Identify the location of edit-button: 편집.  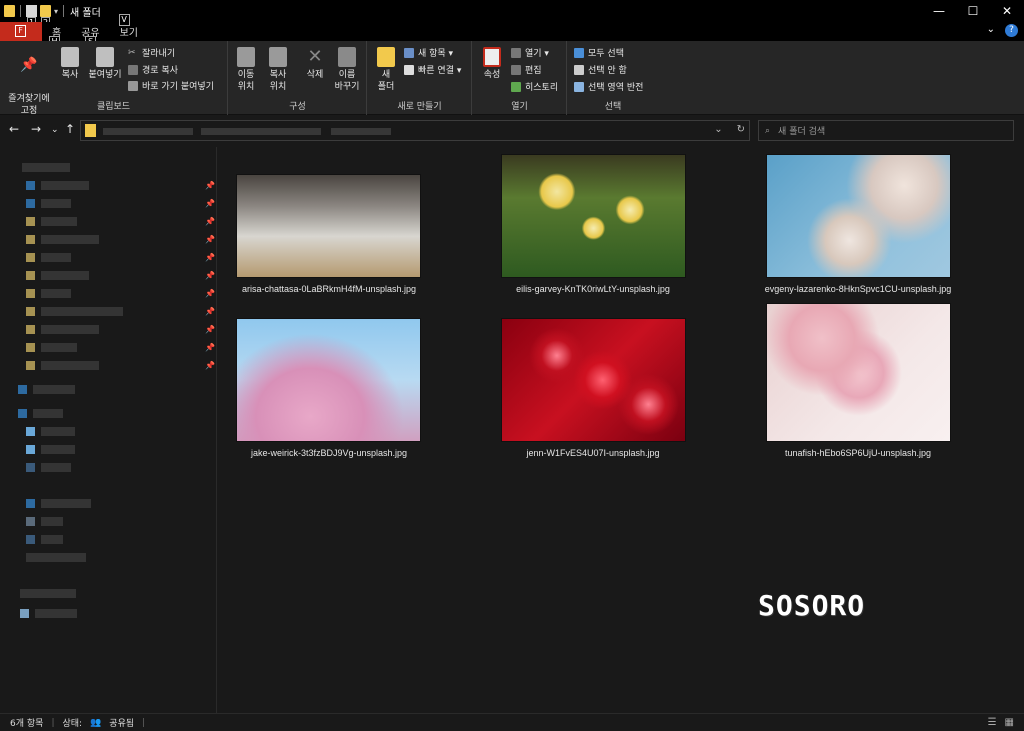
(526, 69).